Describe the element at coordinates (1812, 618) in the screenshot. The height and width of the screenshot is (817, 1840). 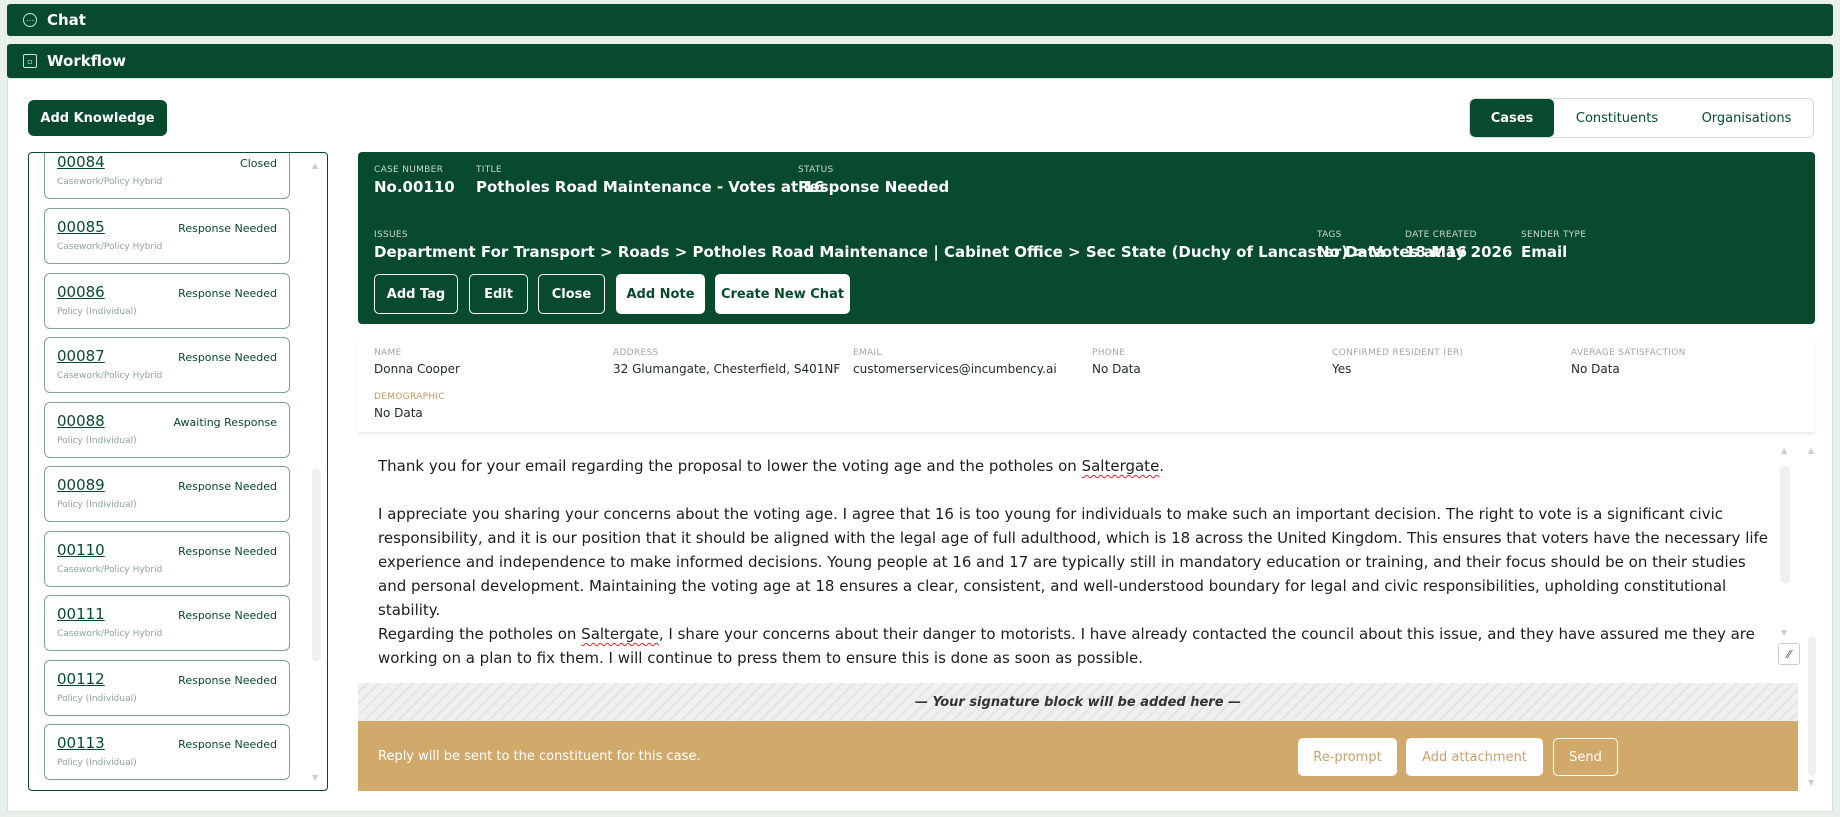
I see `page-scrollbar: ▲ ▼` at that location.